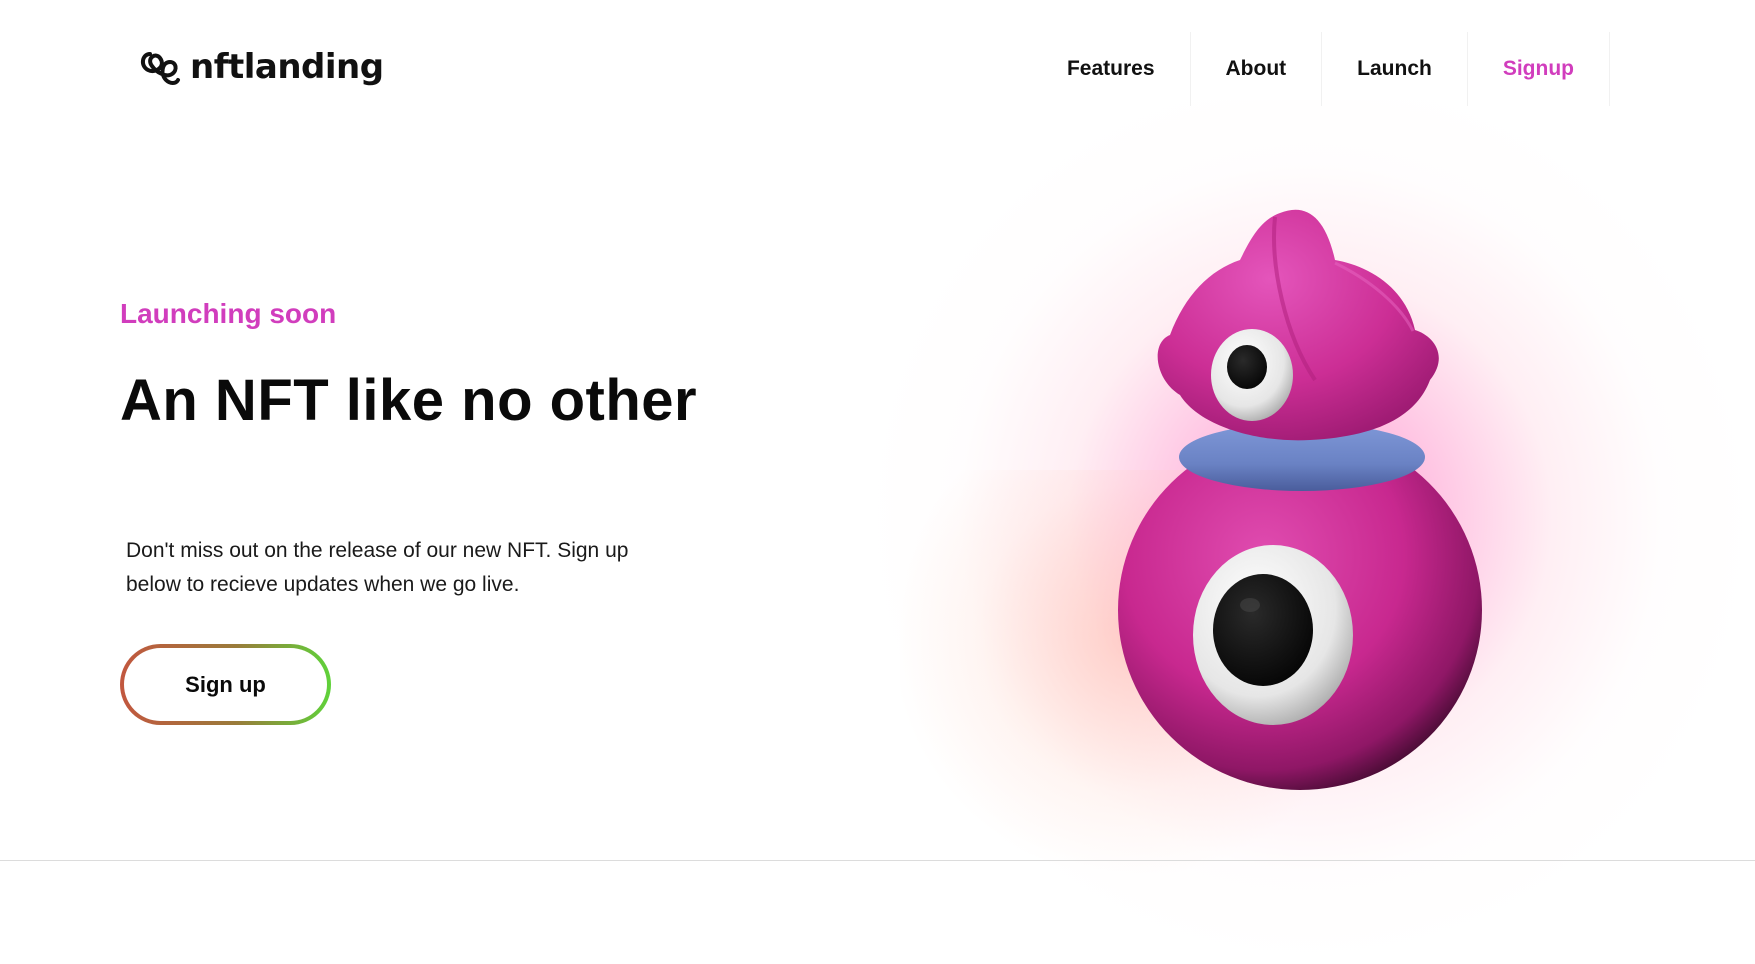 This screenshot has width=1755, height=964. Describe the element at coordinates (877, 55) in the screenshot. I see `site-header: nftlanding Features About Launch Signup` at that location.